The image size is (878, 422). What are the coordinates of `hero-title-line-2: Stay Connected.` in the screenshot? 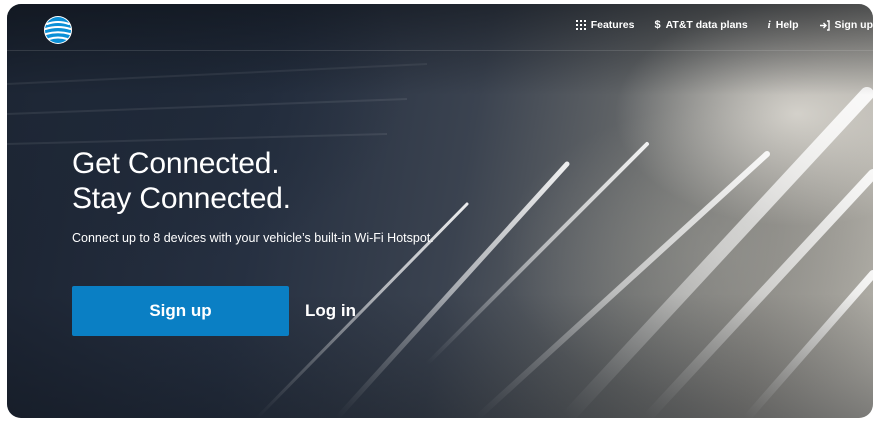 It's located at (181, 198).